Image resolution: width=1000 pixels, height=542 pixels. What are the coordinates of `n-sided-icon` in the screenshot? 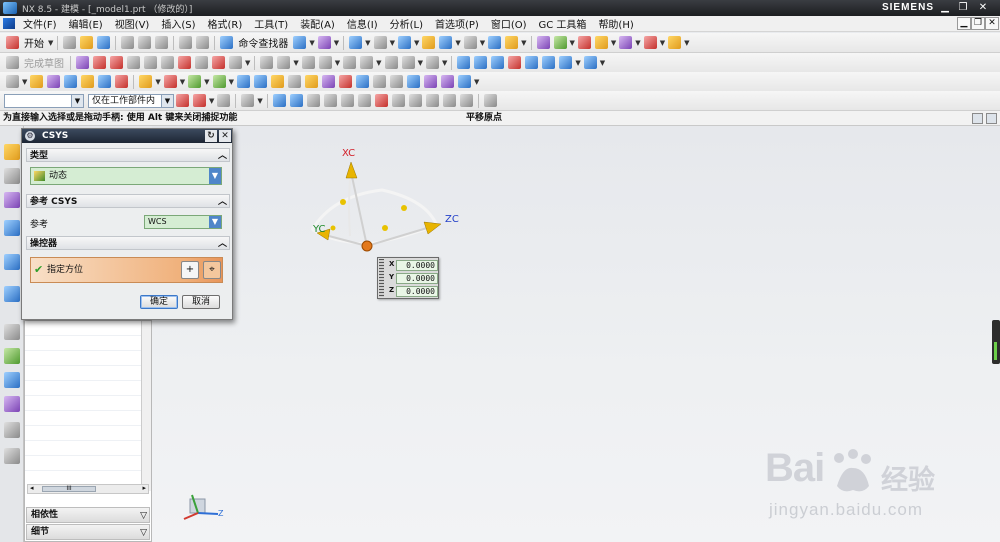 It's located at (532, 62).